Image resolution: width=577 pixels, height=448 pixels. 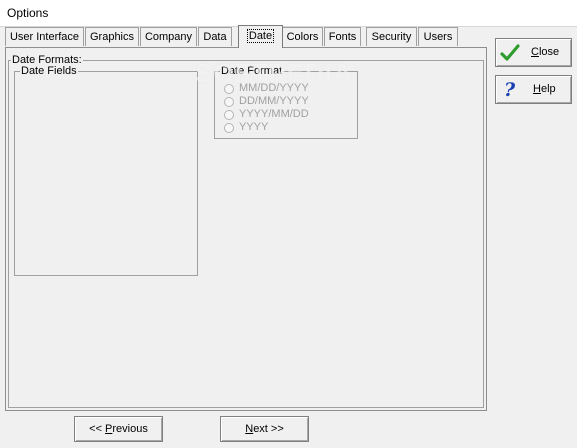 I want to click on close-button: Close, so click(x=533, y=52).